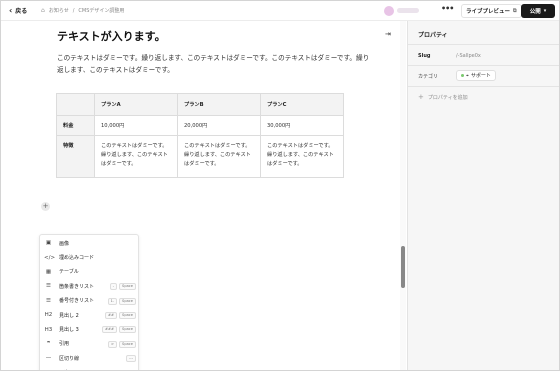 This screenshot has width=560, height=371. I want to click on category-tag: ⌖ サポート, so click(476, 75).